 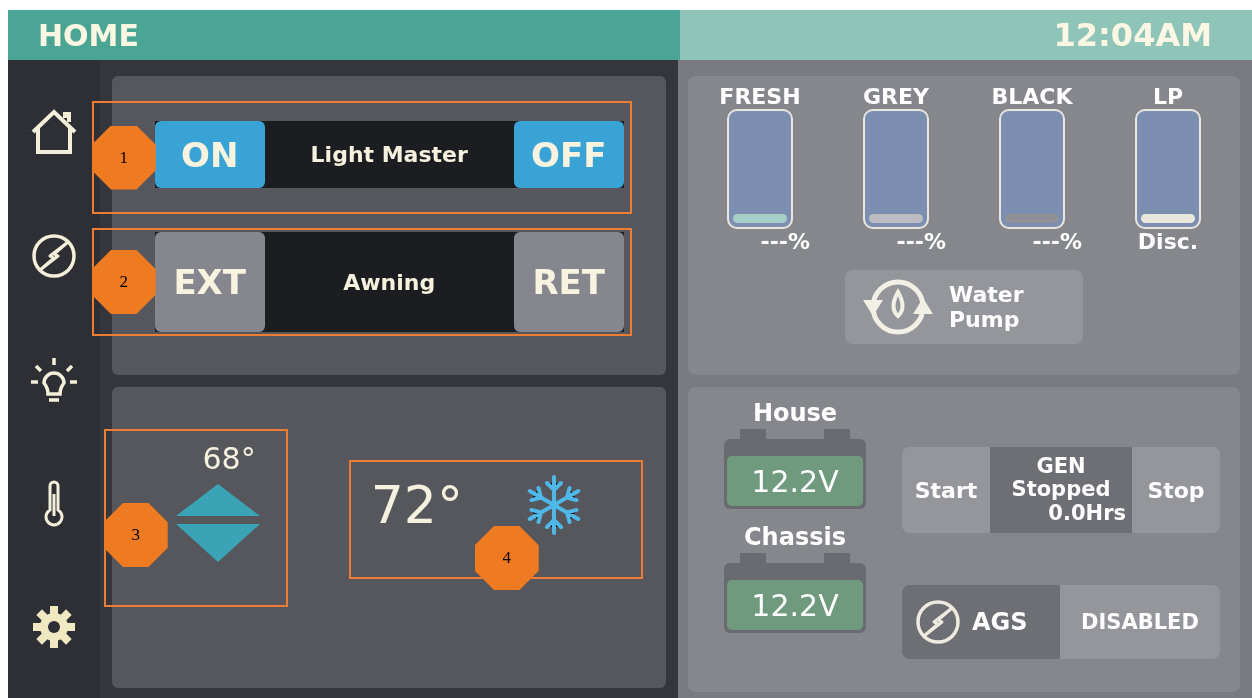 What do you see at coordinates (896, 96) in the screenshot?
I see `tank-name: GREY` at bounding box center [896, 96].